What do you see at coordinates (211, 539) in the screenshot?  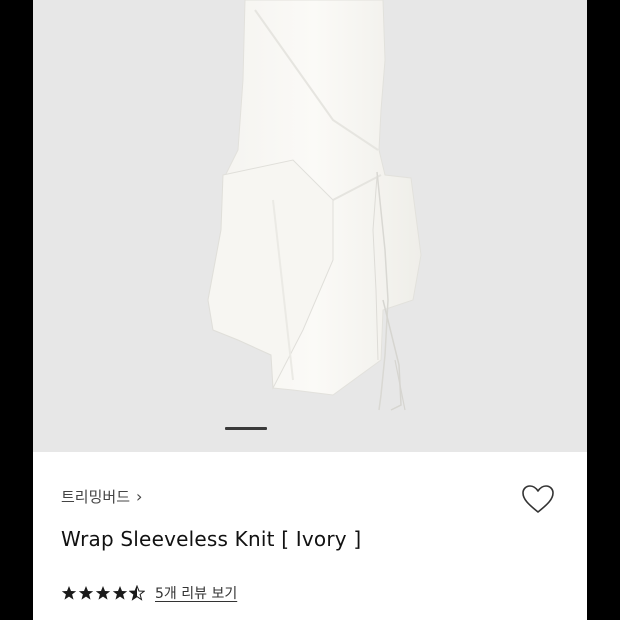 I see `product-title: Wrap Sleeveless Knit [ Ivory ]` at bounding box center [211, 539].